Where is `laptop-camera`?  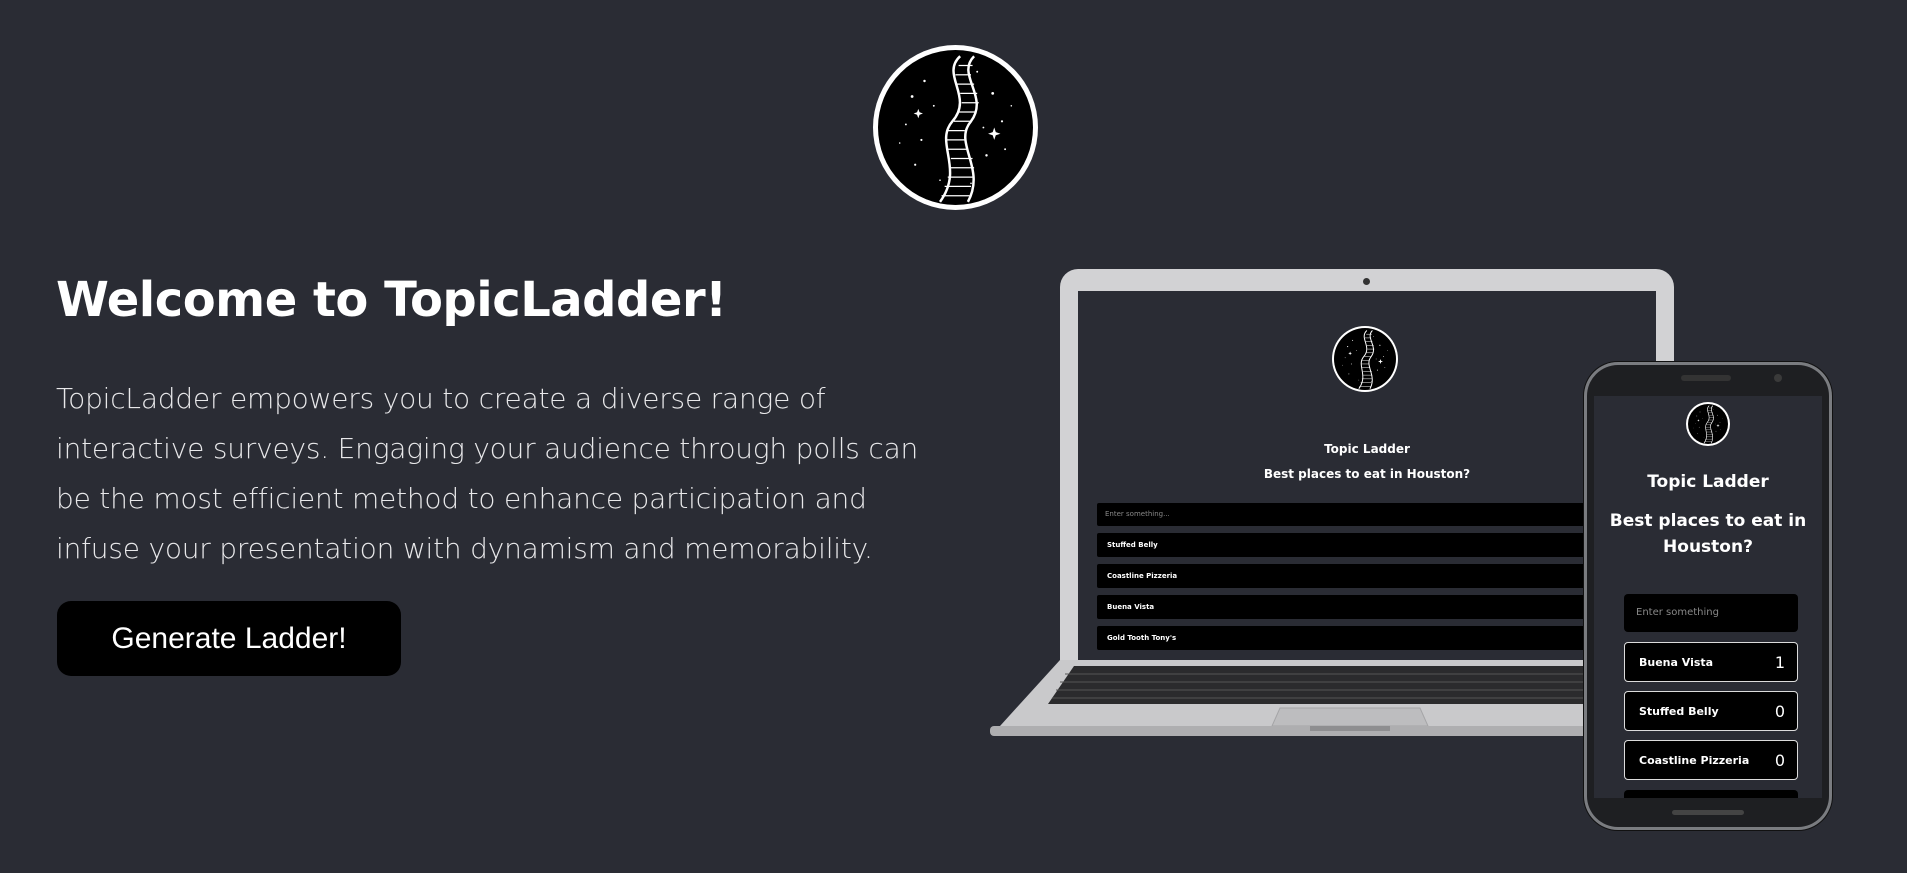 laptop-camera is located at coordinates (1366, 281).